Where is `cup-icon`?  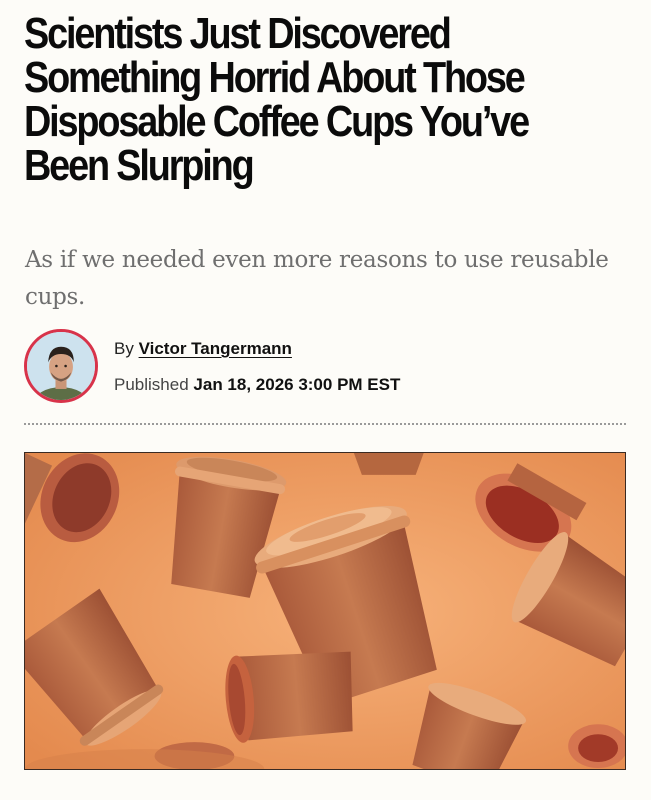
cup-icon is located at coordinates (289, 697).